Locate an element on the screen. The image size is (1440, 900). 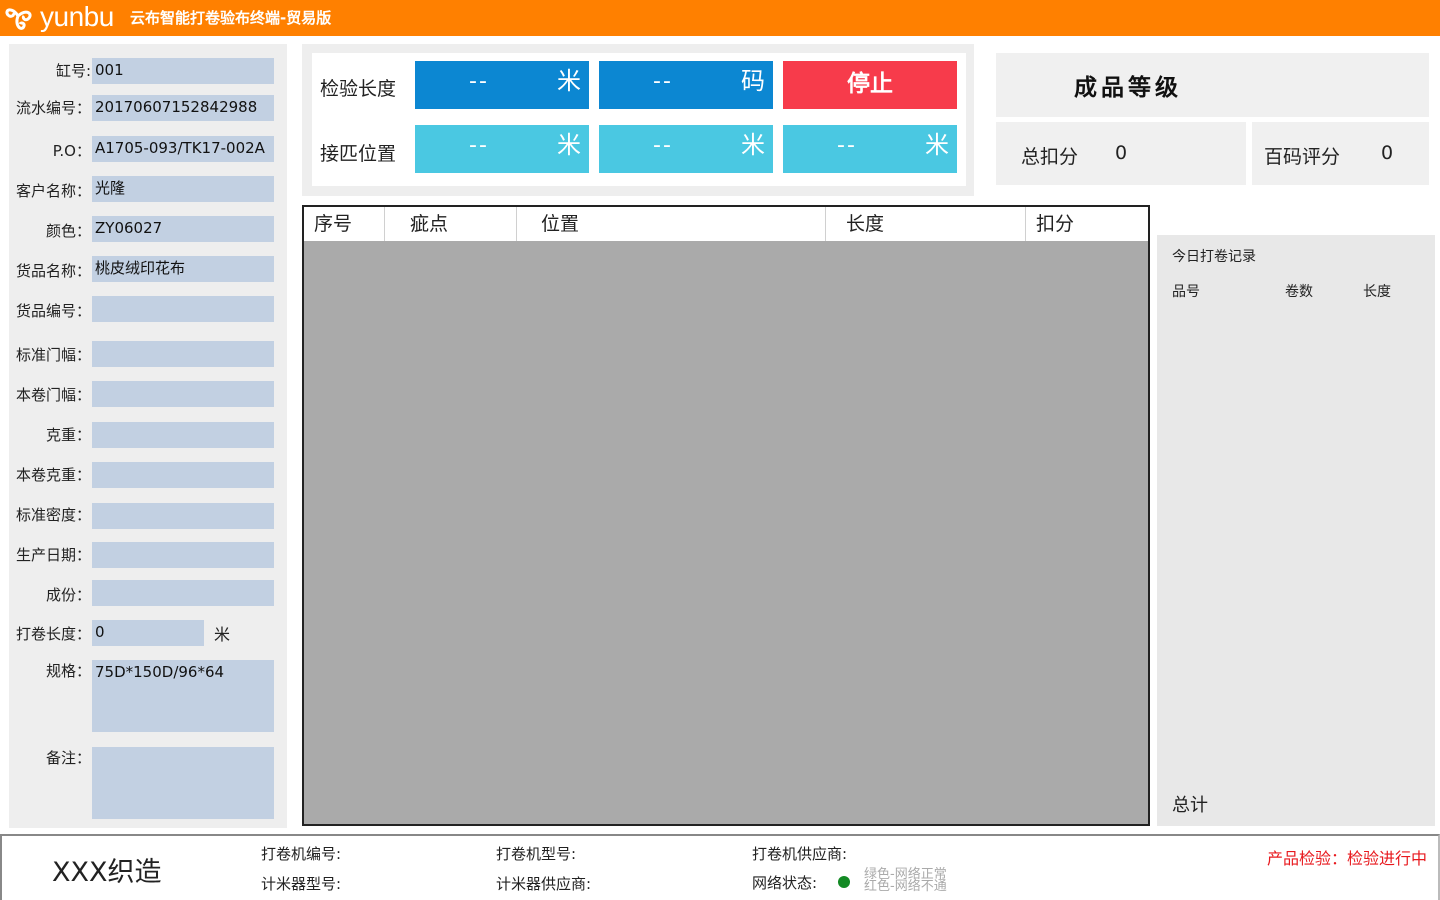
field-label-gram-weight: 克重： is located at coordinates (68, 435).